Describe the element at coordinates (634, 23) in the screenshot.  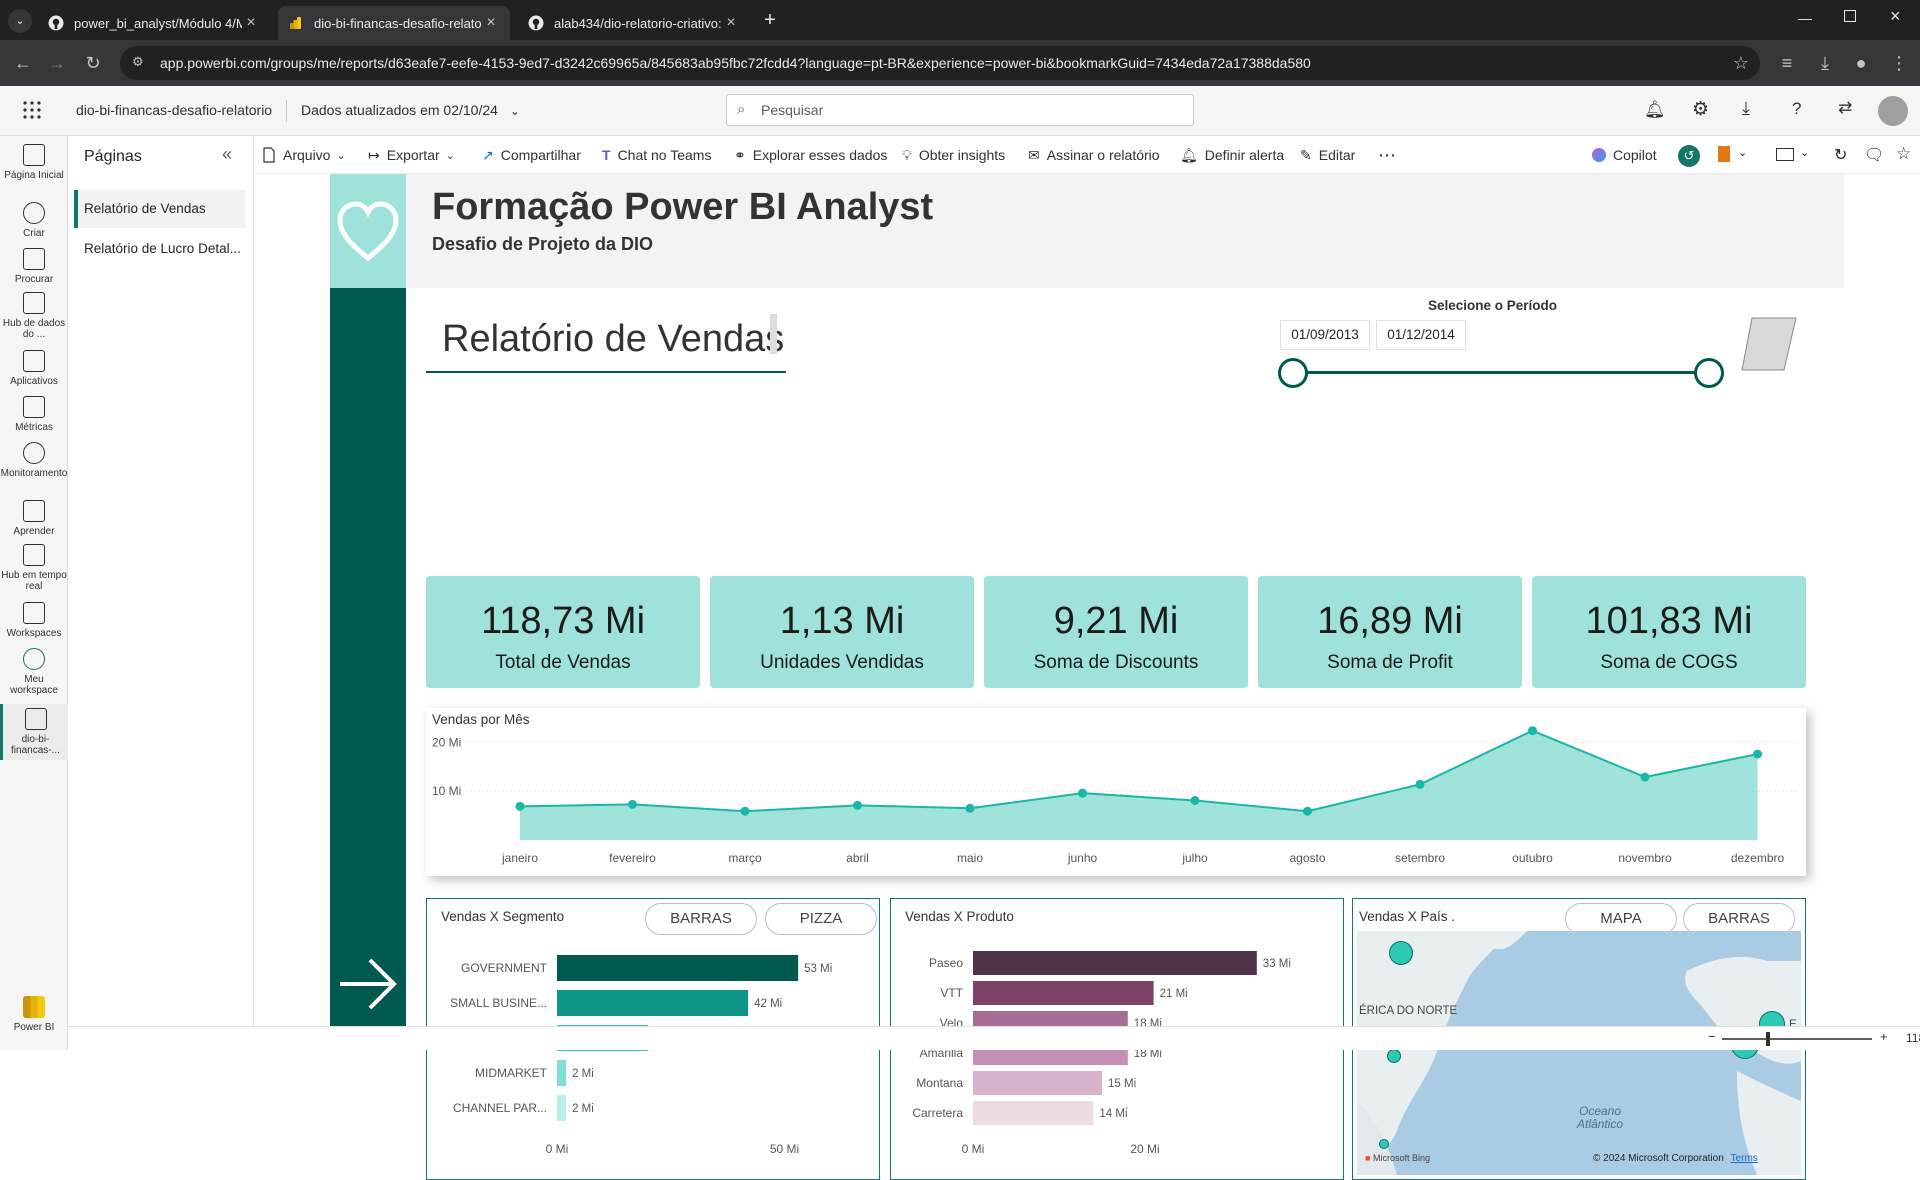
I see `browser-tab-2: alab434/dio-relatorio-criativo: I ×` at that location.